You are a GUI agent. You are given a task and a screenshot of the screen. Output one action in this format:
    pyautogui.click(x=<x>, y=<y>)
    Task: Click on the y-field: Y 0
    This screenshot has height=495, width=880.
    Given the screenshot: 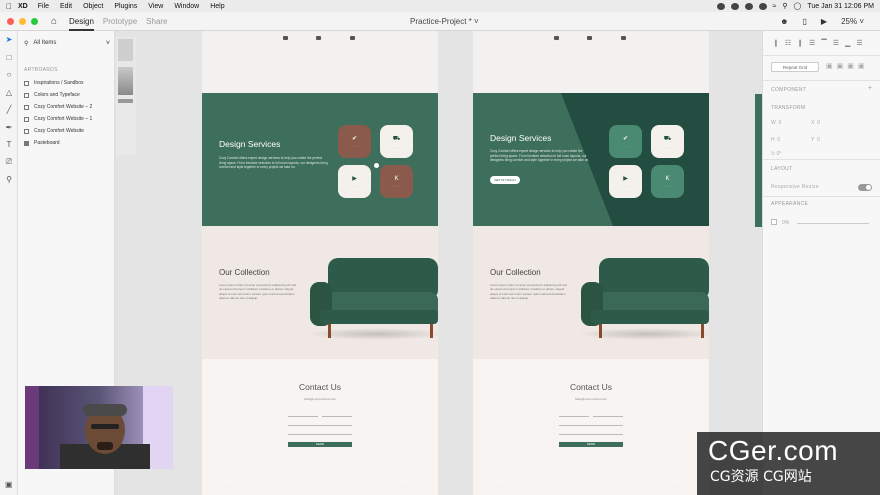 What is the action you would take?
    pyautogui.click(x=815, y=140)
    